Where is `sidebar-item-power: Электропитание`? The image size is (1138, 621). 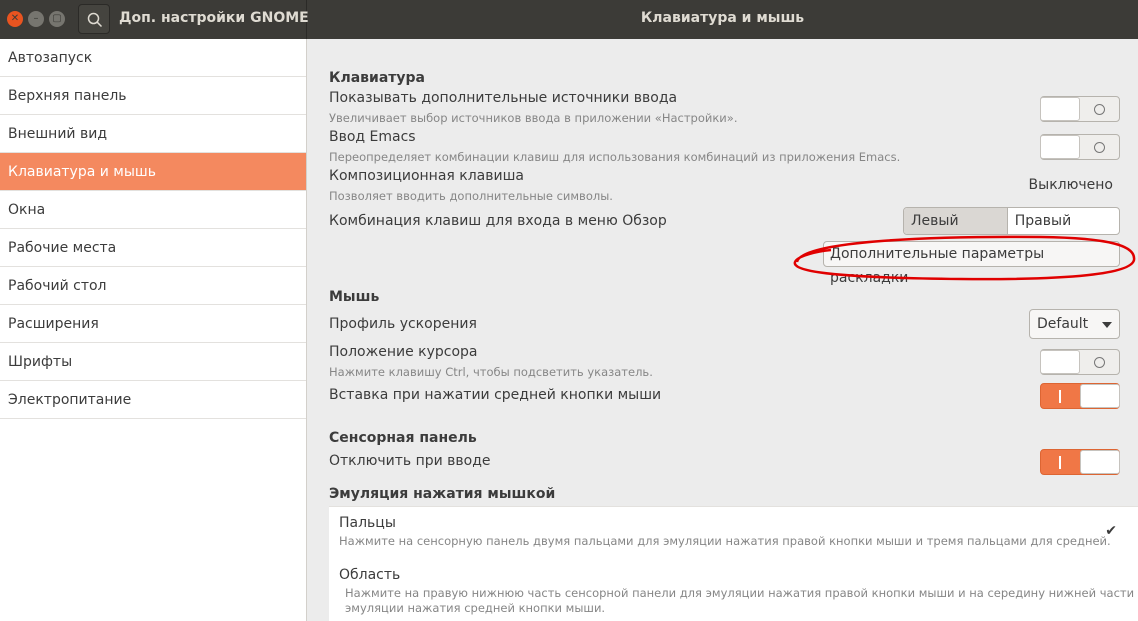
sidebar-item-power: Электропитание is located at coordinates (153, 400).